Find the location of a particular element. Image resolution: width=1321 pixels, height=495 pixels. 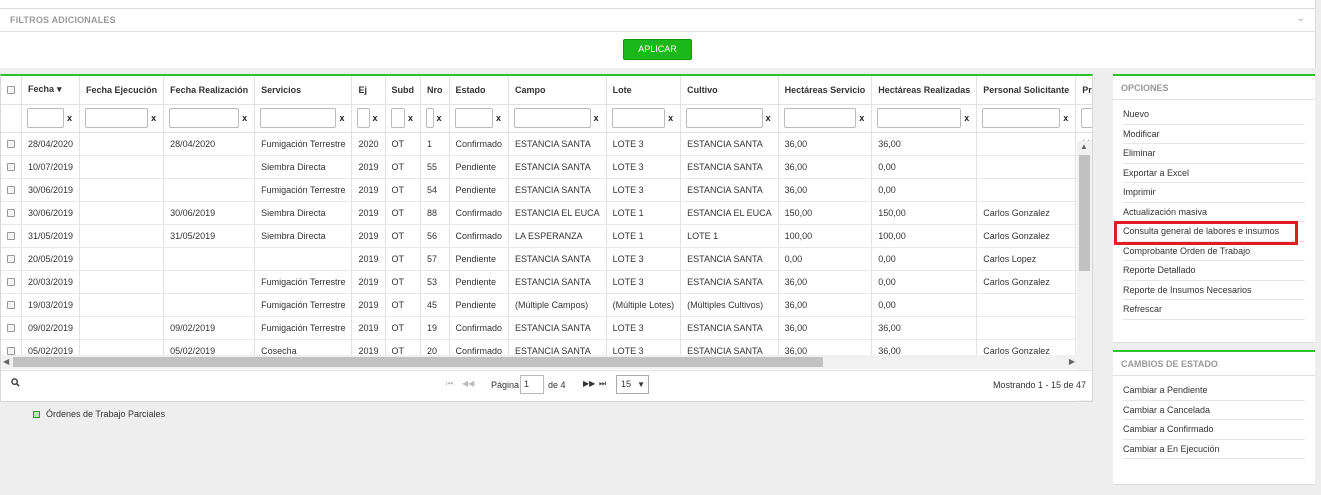

status-change-item: Cambiar a Cancelada is located at coordinates (1214, 410).